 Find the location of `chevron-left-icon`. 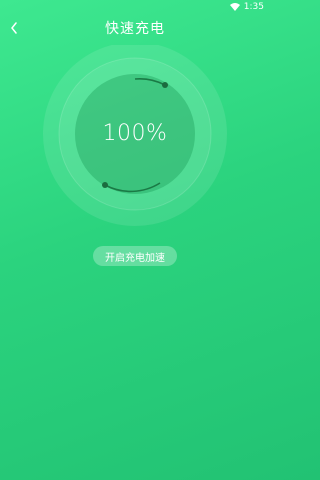

chevron-left-icon is located at coordinates (14, 28).